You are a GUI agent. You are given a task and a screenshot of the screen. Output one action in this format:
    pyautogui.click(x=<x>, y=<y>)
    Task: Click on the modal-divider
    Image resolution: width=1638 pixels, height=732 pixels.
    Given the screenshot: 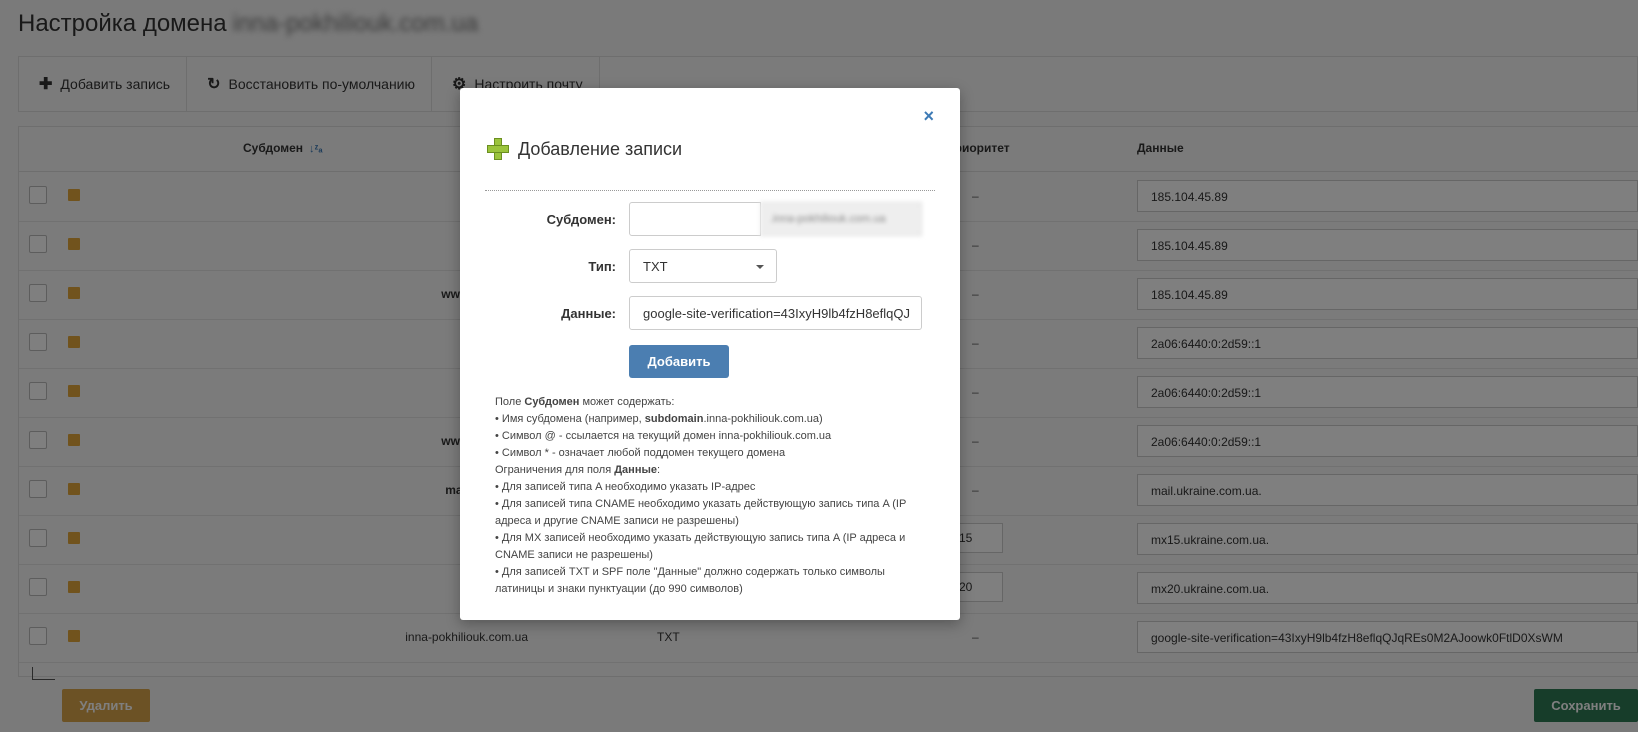 What is the action you would take?
    pyautogui.click(x=710, y=190)
    